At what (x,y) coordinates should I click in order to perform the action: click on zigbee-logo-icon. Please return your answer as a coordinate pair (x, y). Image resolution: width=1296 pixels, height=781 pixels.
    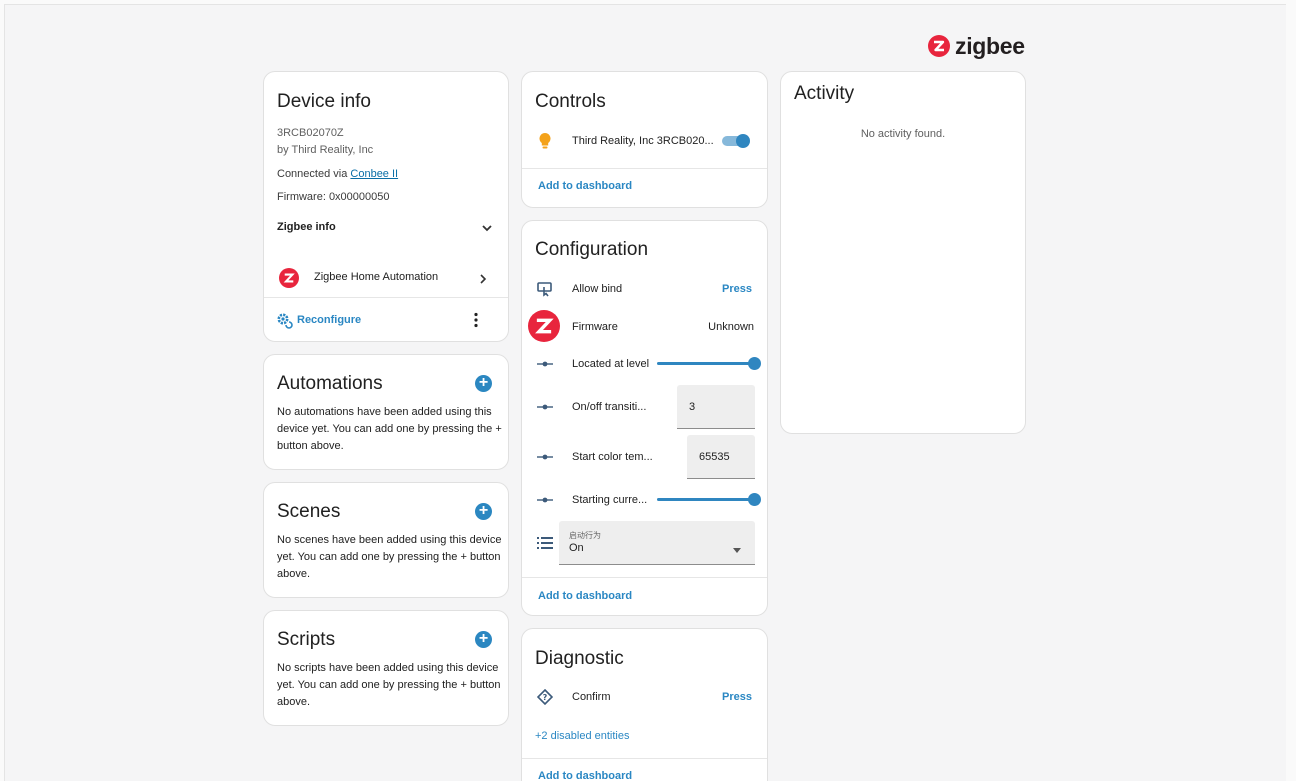
    Looking at the image, I should click on (939, 46).